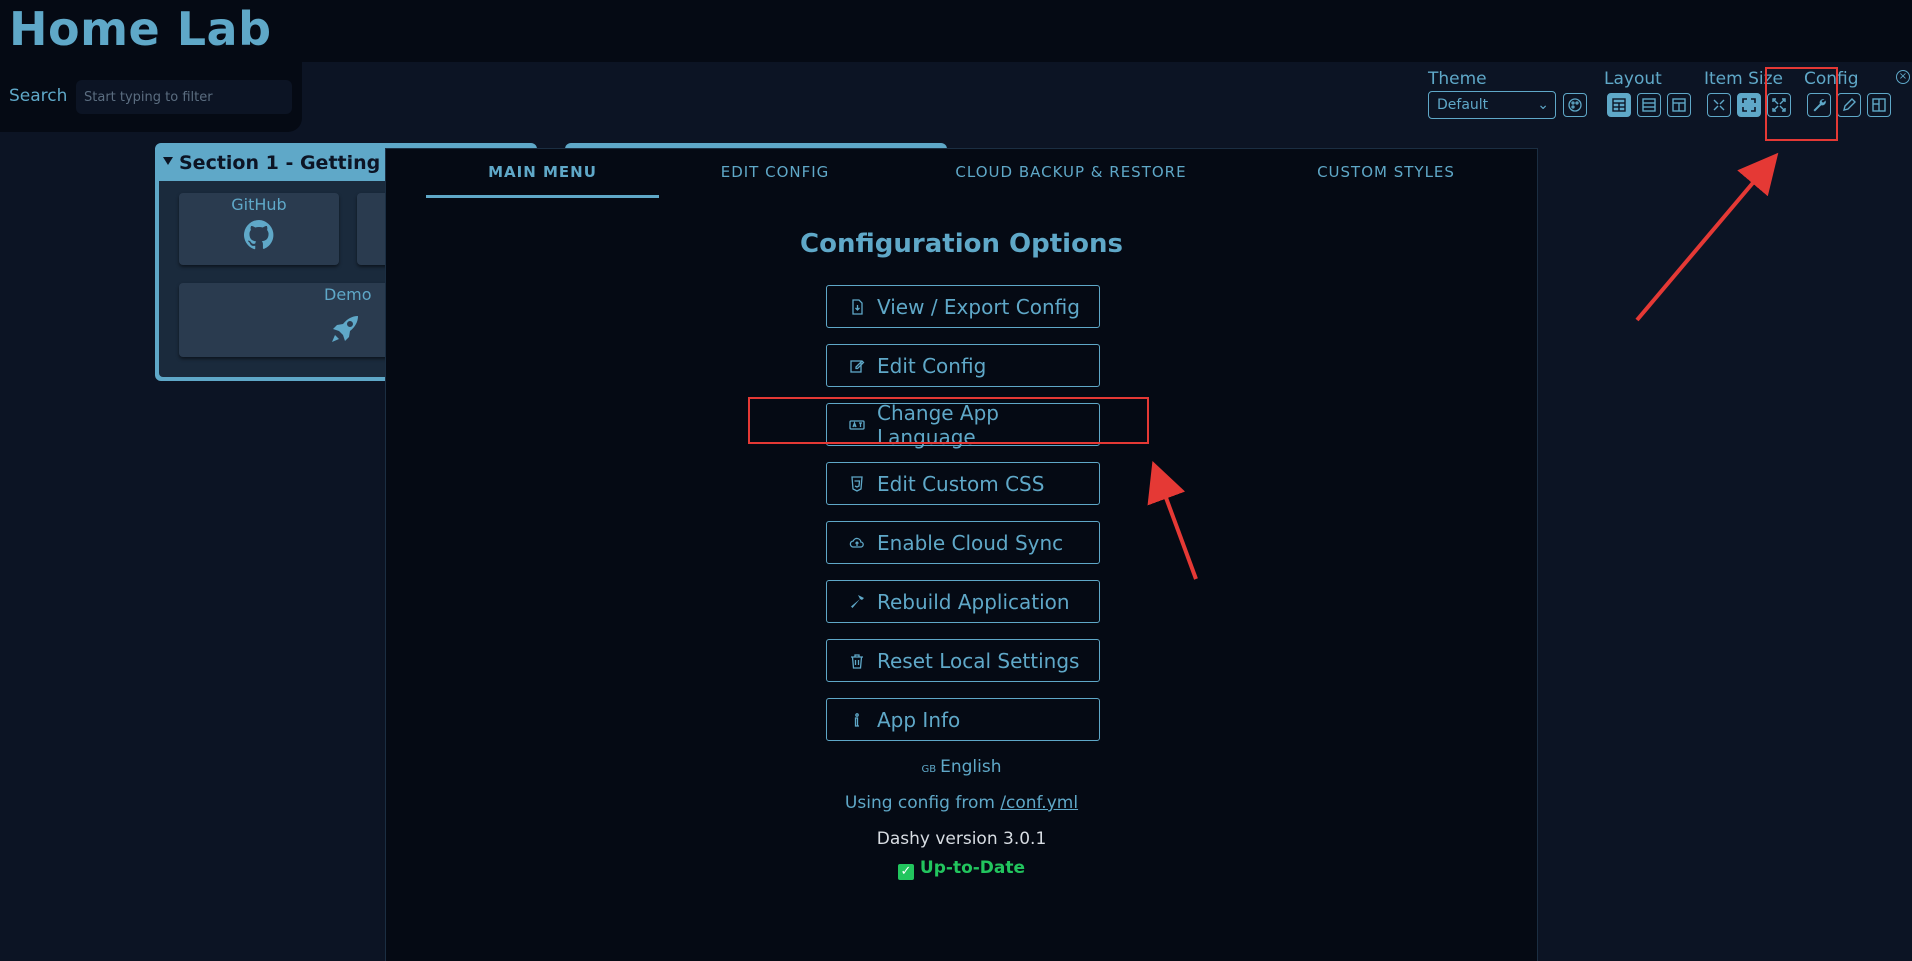 The height and width of the screenshot is (961, 1912). Describe the element at coordinates (919, 719) in the screenshot. I see `option-label: App Info` at that location.